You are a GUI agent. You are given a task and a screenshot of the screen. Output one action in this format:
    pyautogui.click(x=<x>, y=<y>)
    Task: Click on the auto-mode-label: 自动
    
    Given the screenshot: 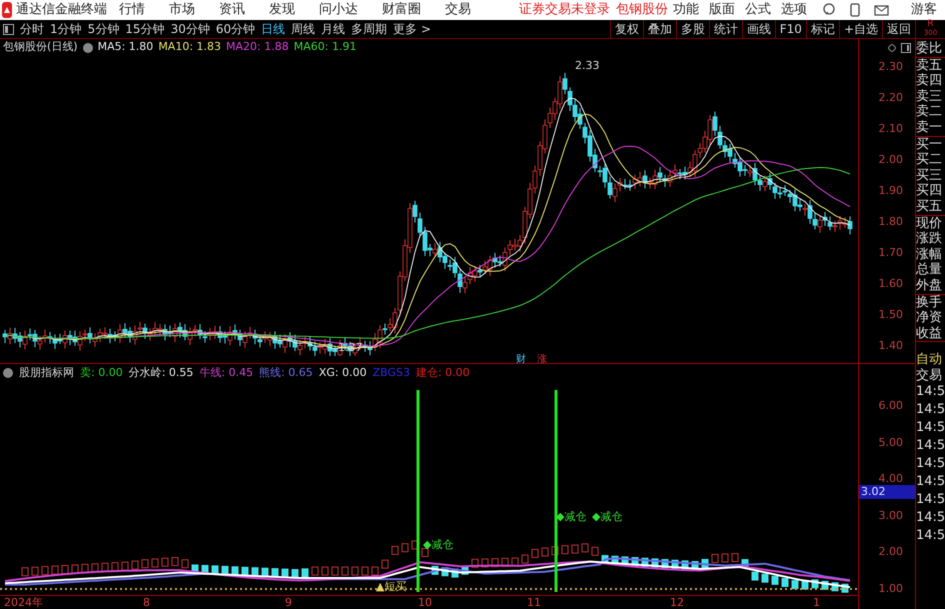 What is the action you would take?
    pyautogui.click(x=929, y=360)
    